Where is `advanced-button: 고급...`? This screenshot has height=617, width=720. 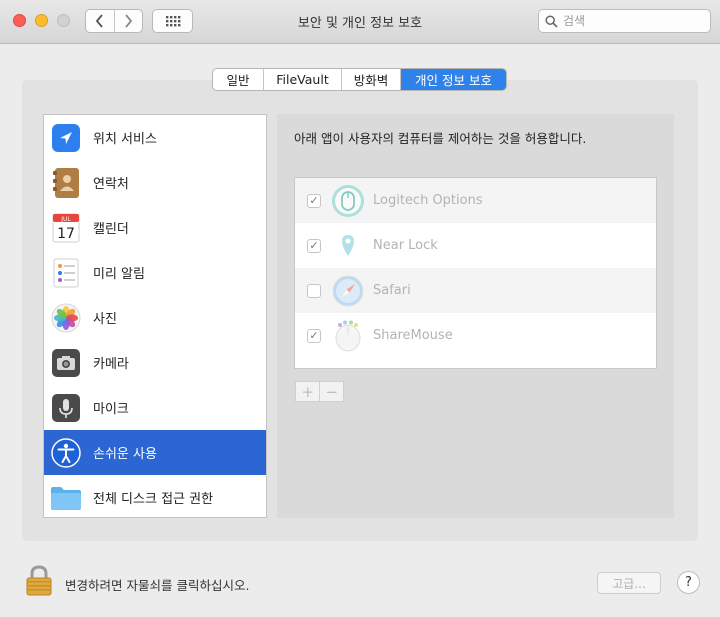 advanced-button: 고급... is located at coordinates (629, 583).